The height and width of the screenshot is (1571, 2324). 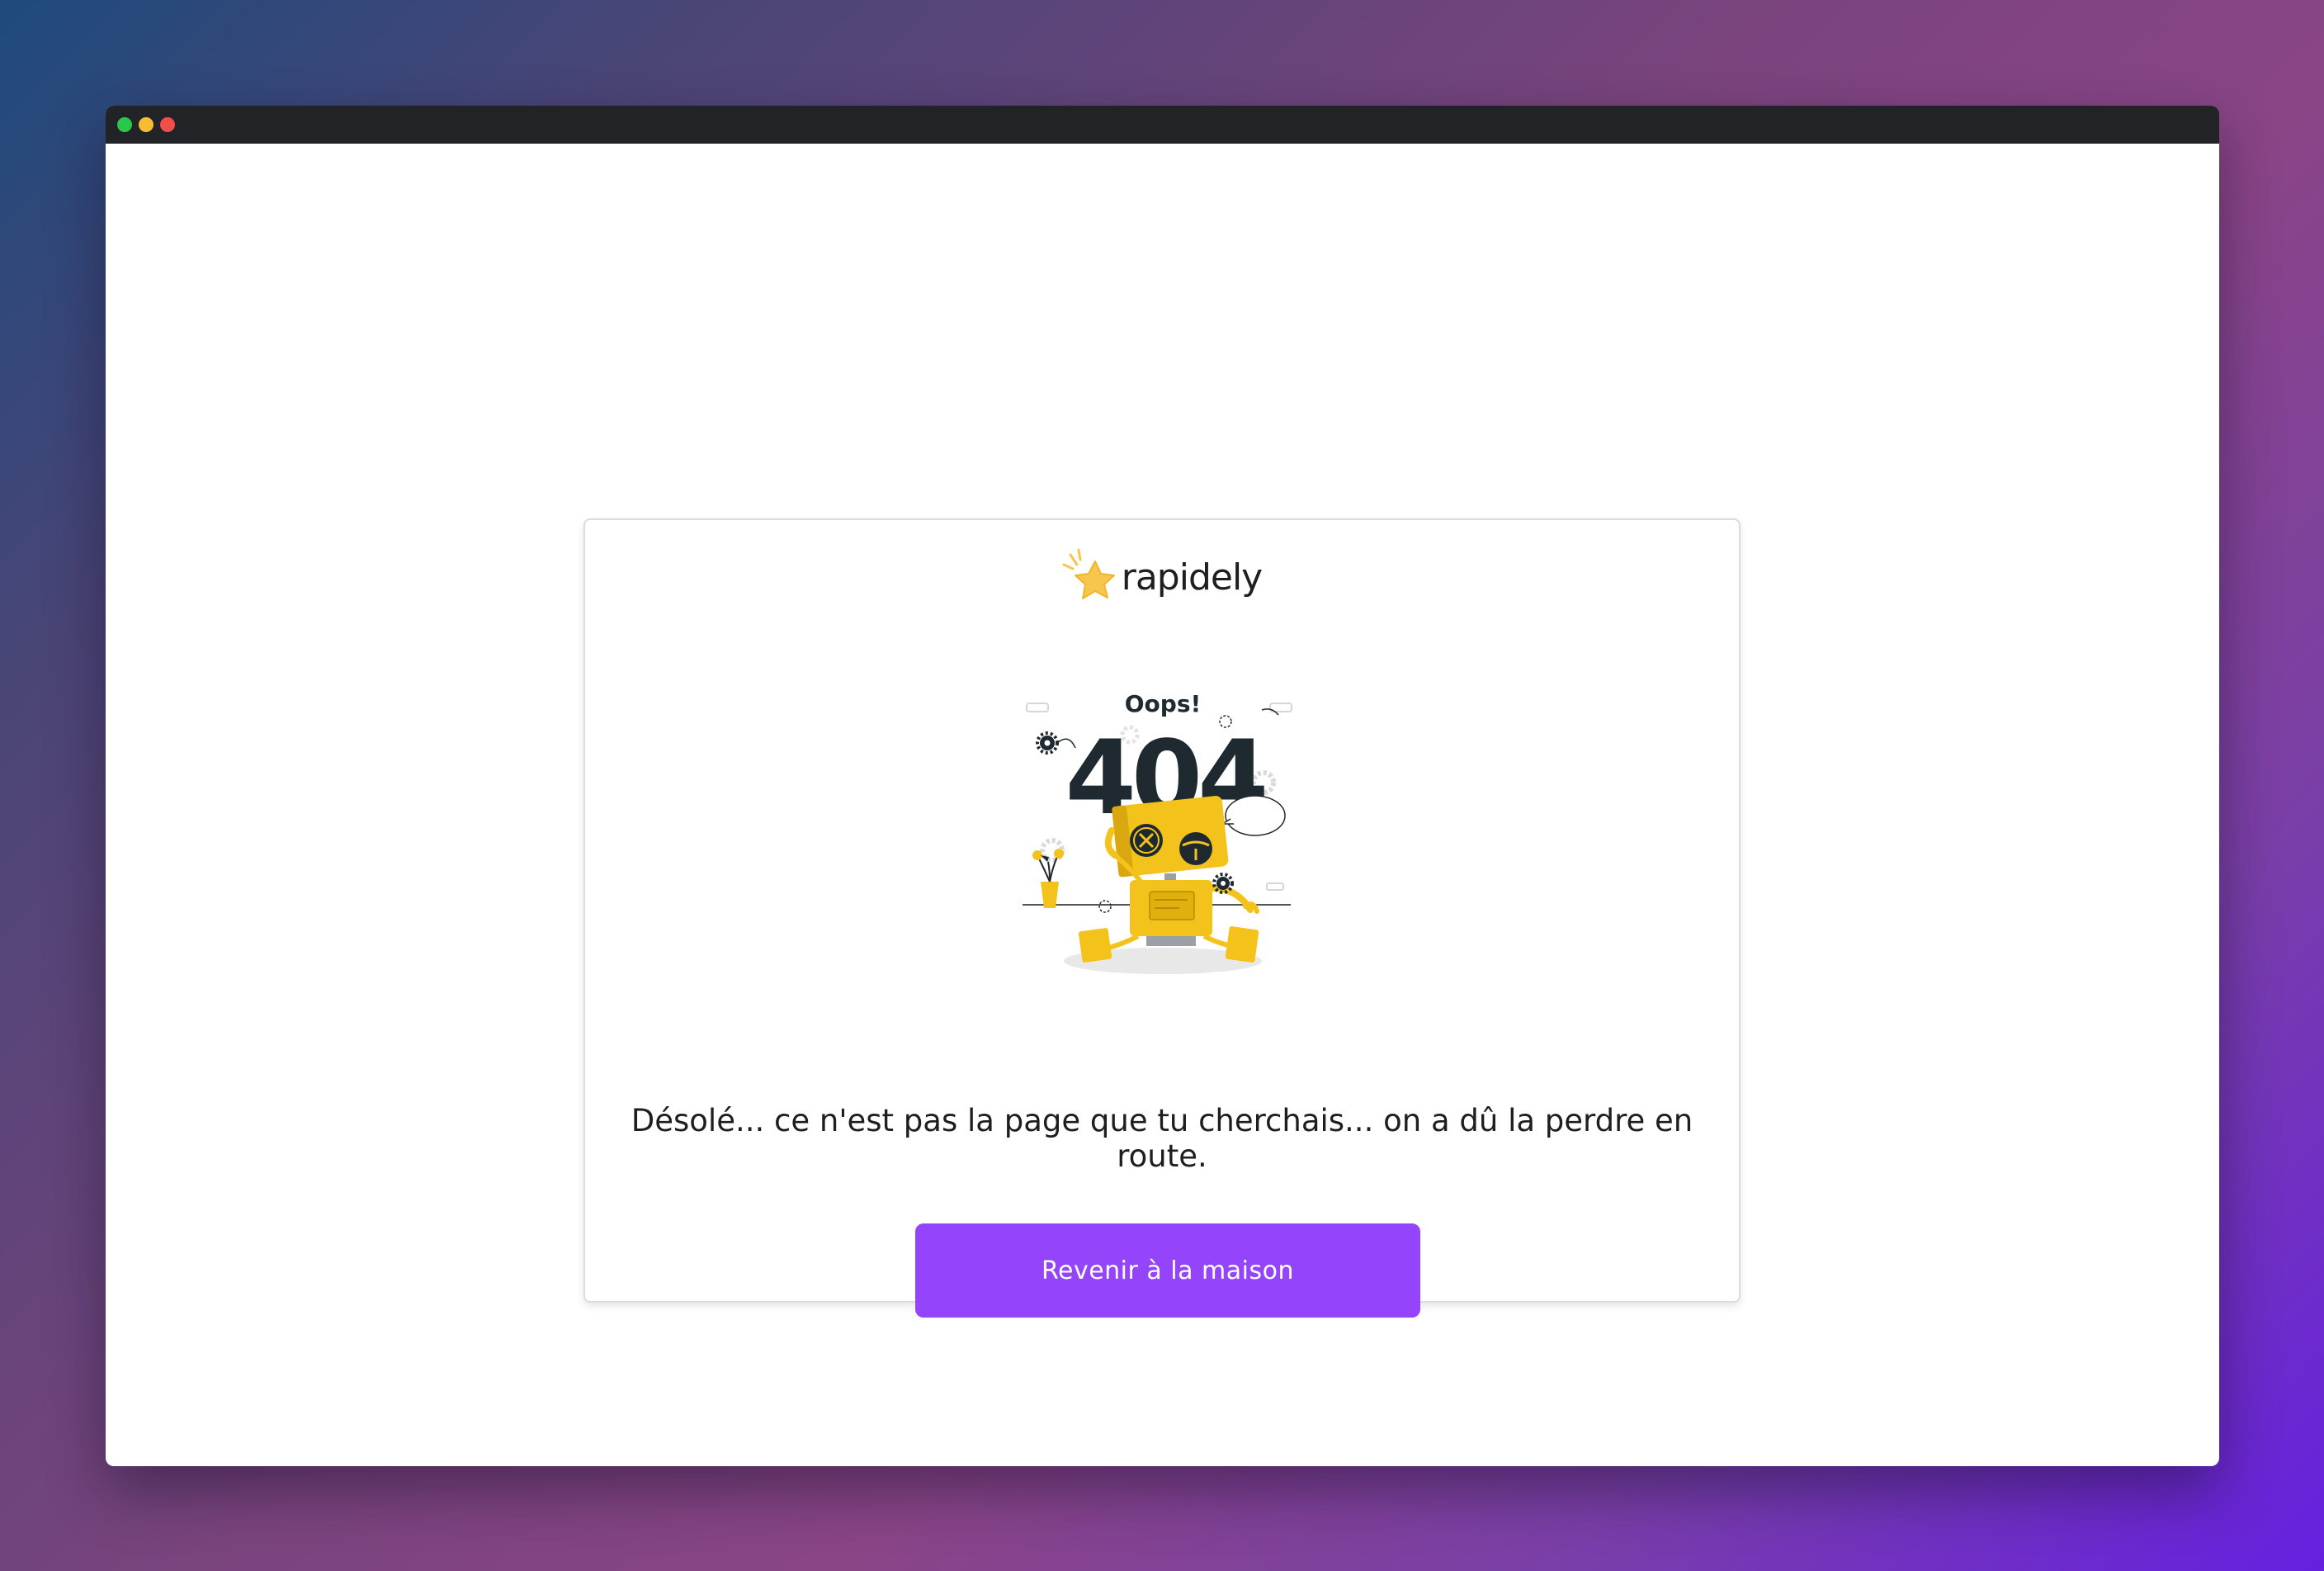 I want to click on broken-robot-illustration: Oops! 404, so click(x=1158, y=832).